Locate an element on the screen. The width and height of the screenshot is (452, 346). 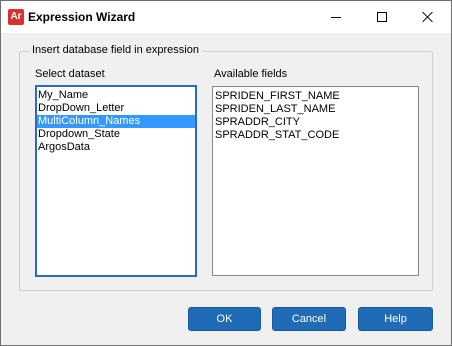
ok-button: OK is located at coordinates (224, 319).